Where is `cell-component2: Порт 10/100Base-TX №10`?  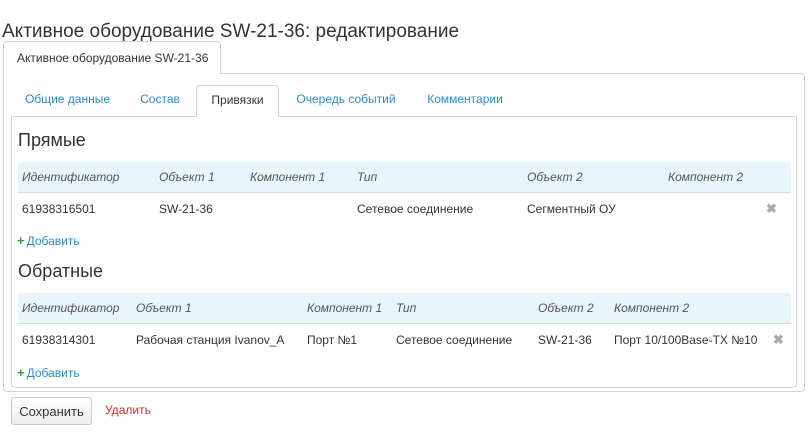 cell-component2: Порт 10/100Base-TX №10 is located at coordinates (686, 340).